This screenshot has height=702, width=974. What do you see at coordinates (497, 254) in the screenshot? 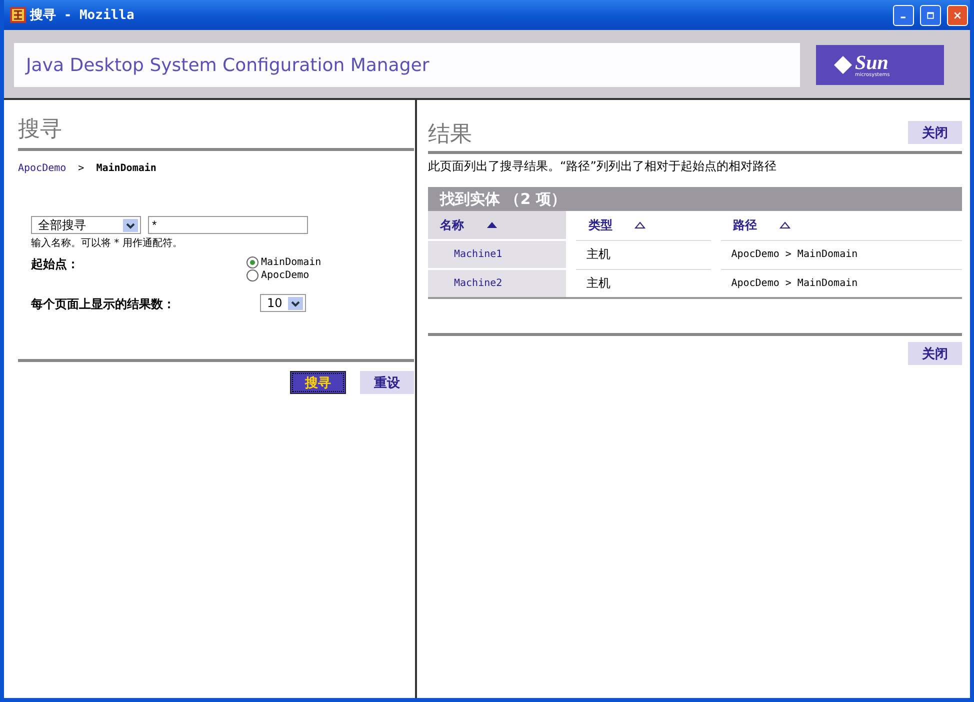
I see `name-link: Machine1` at bounding box center [497, 254].